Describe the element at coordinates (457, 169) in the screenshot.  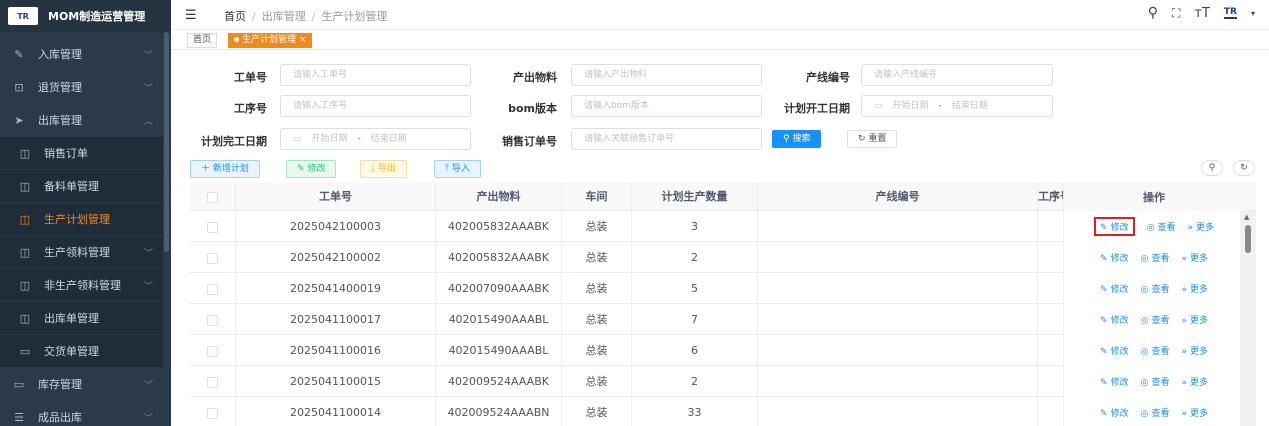
I see `import-button: ⤒ 导入` at that location.